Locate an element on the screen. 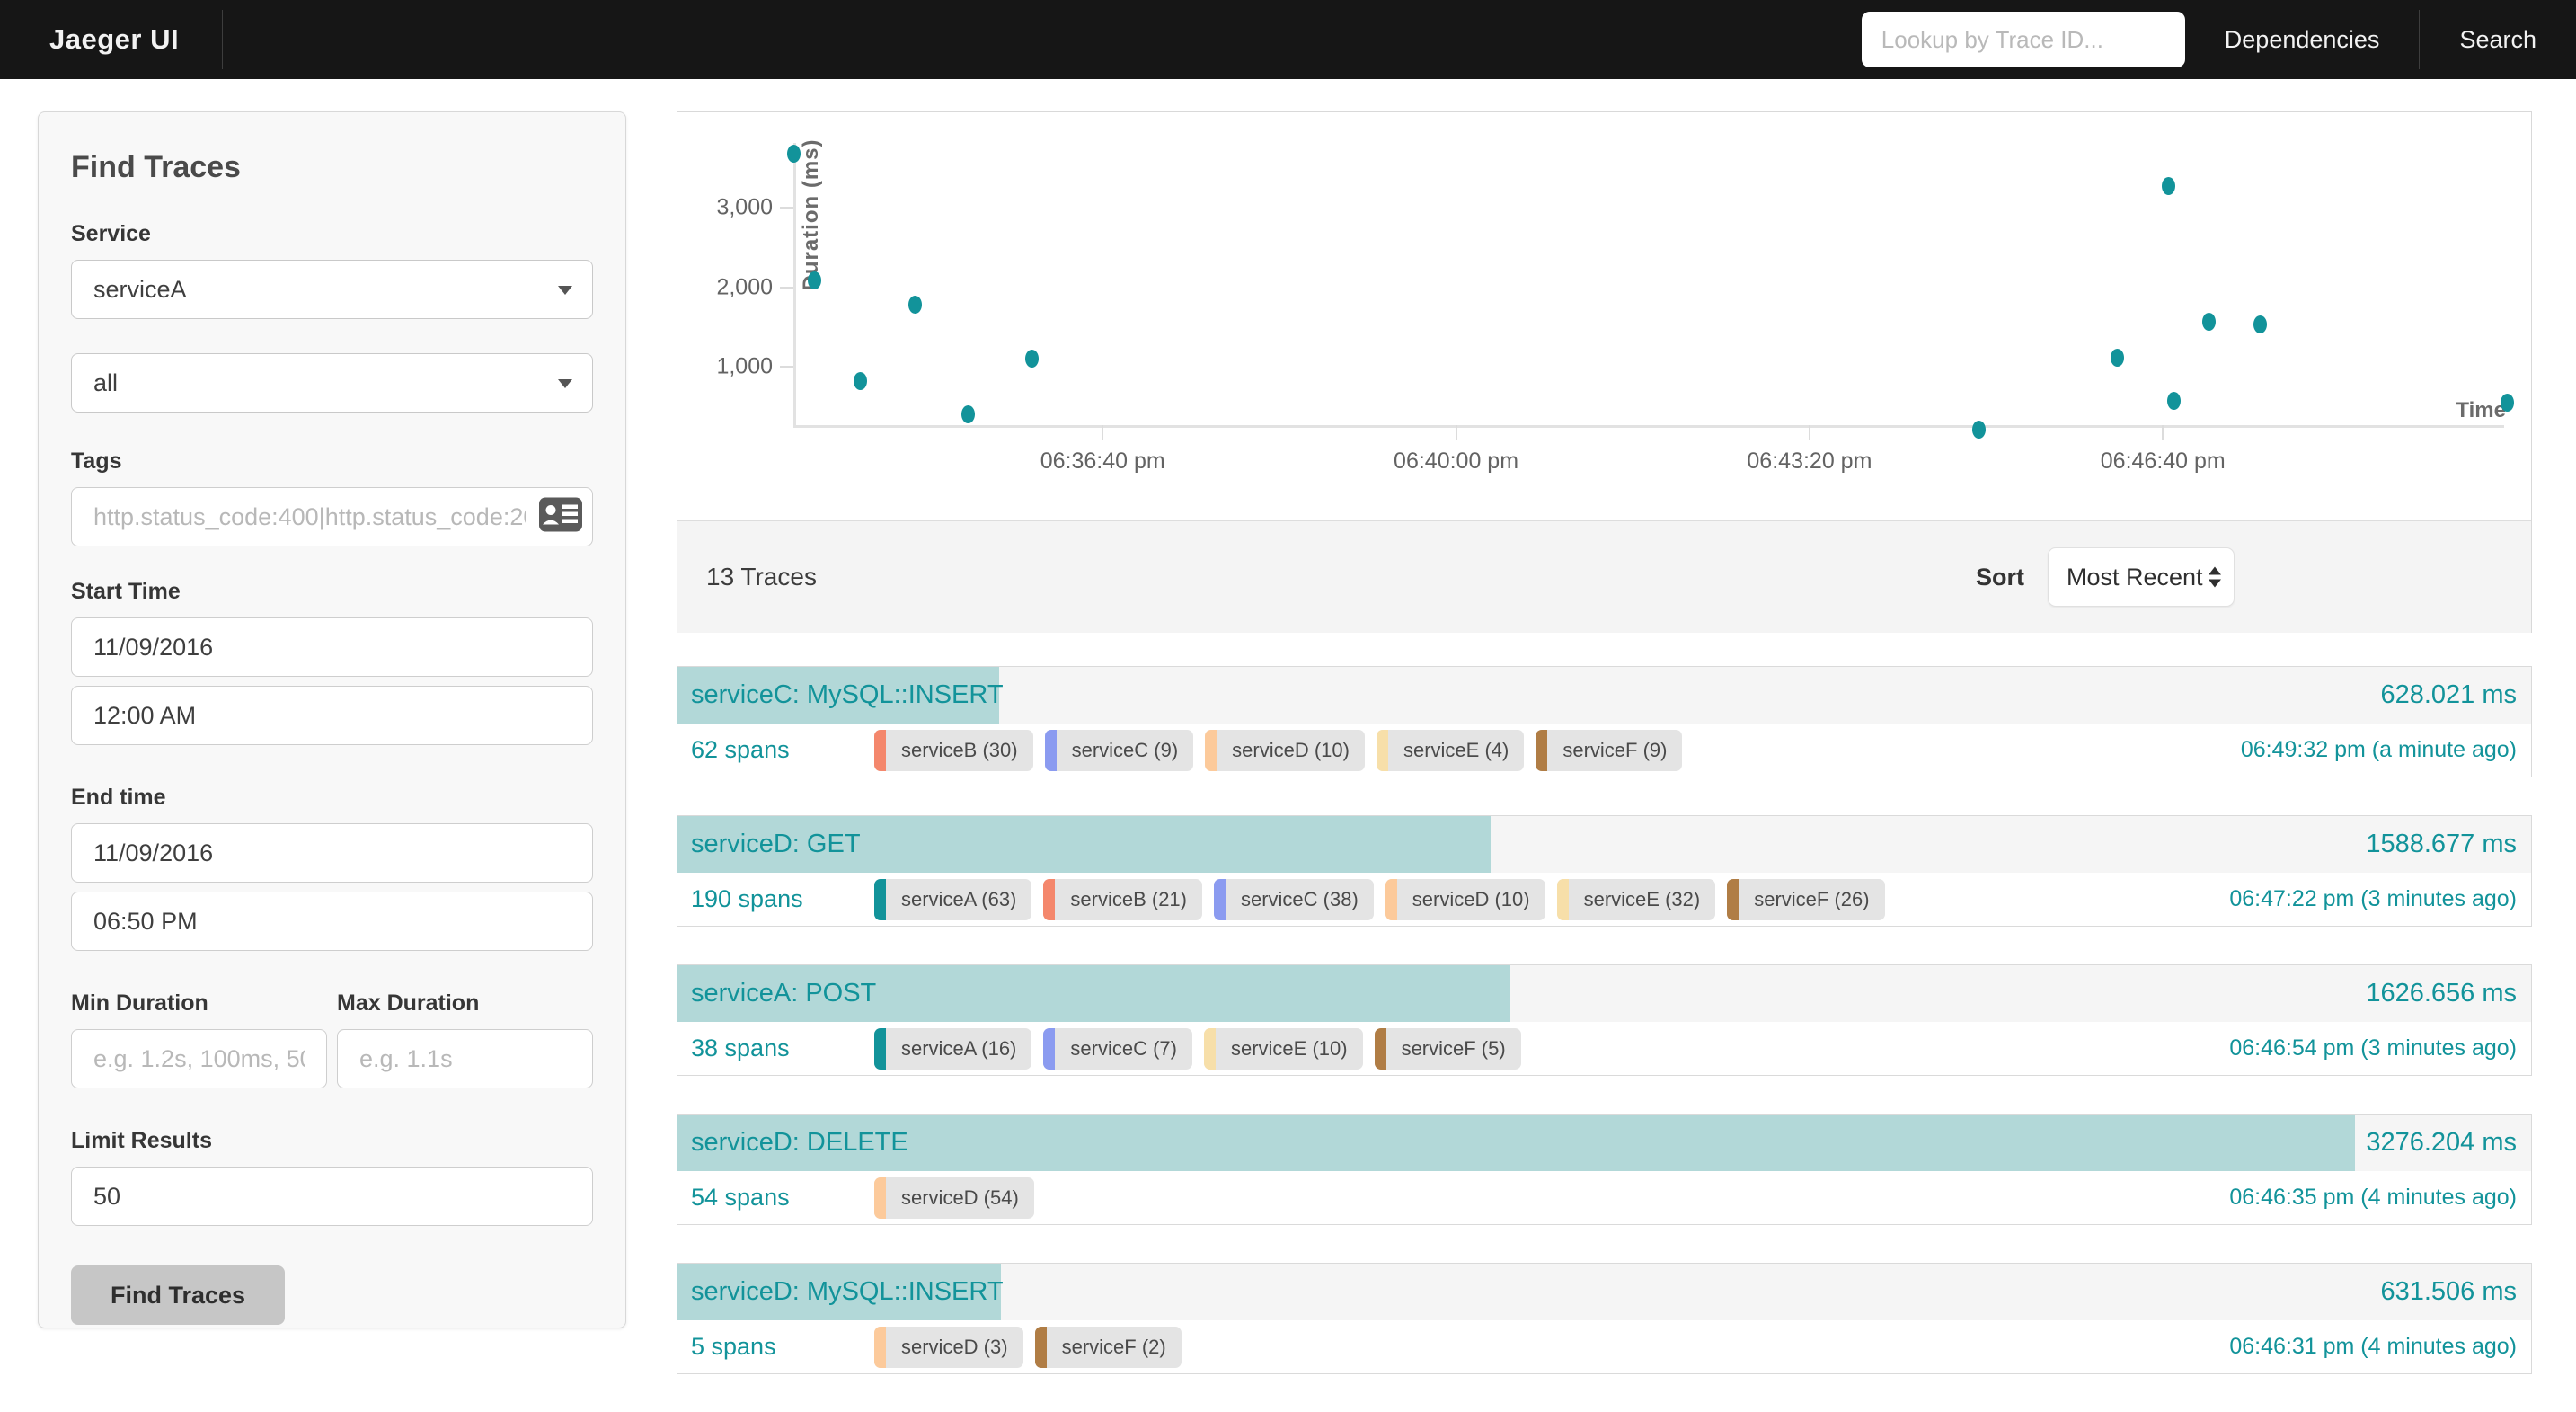  service-pill: serviceF (2) is located at coordinates (1108, 1347).